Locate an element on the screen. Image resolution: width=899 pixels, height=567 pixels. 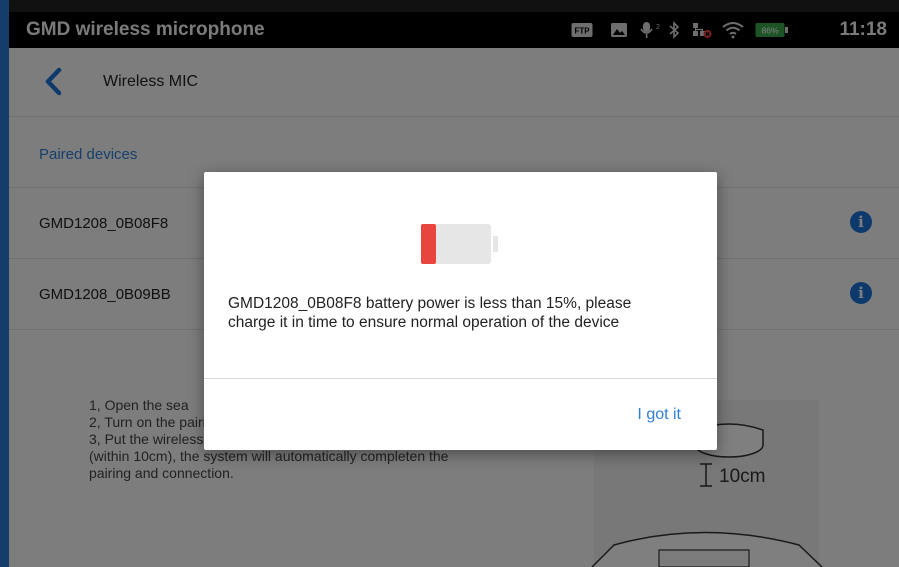
dialog-divider is located at coordinates (460, 378).